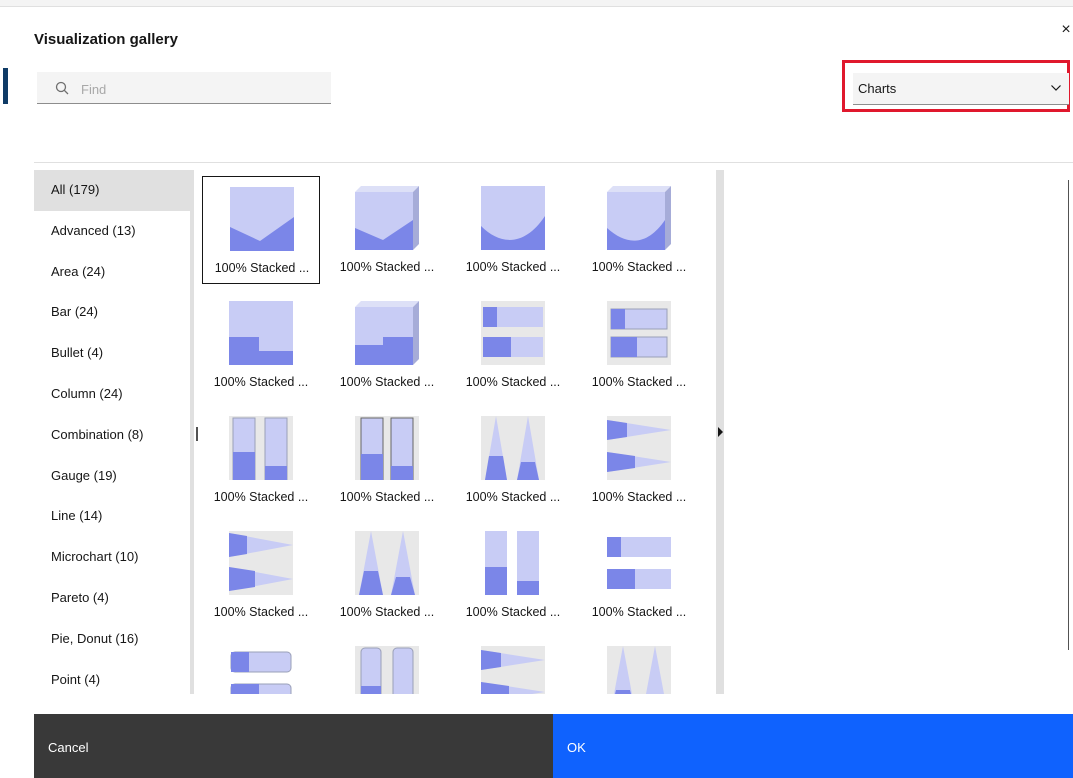 The width and height of the screenshot is (1073, 778). Describe the element at coordinates (112, 353) in the screenshot. I see `category-item: Bullet (4)` at that location.